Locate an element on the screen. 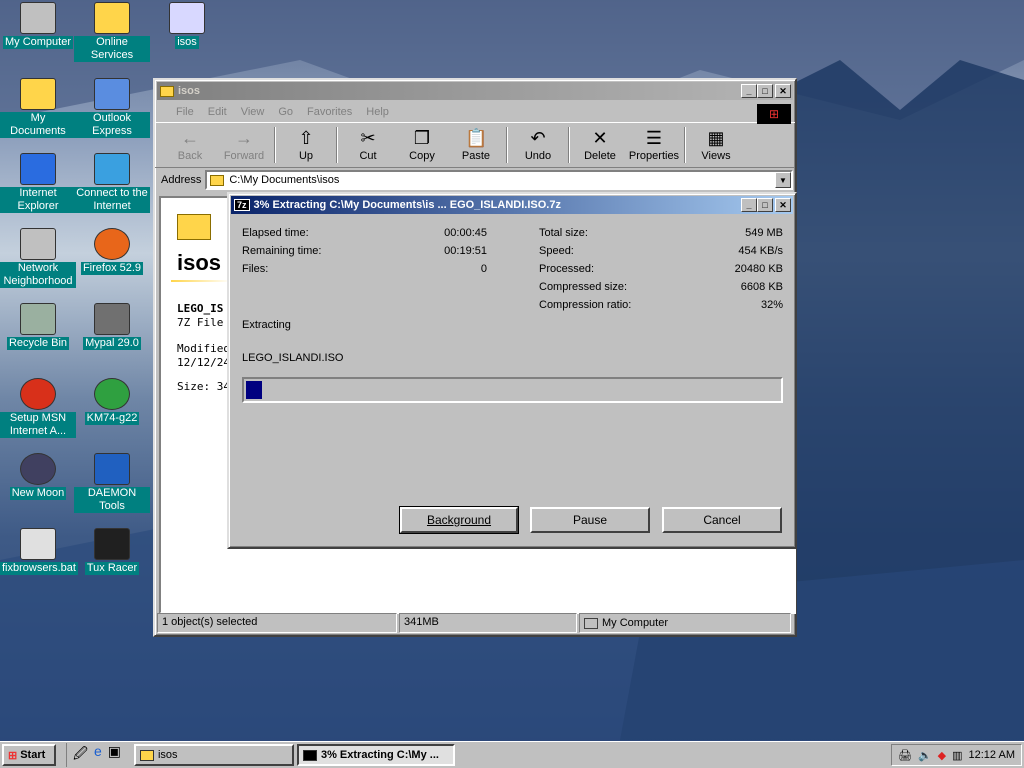 The image size is (1024, 768). ie-icon: e is located at coordinates (98, 755).